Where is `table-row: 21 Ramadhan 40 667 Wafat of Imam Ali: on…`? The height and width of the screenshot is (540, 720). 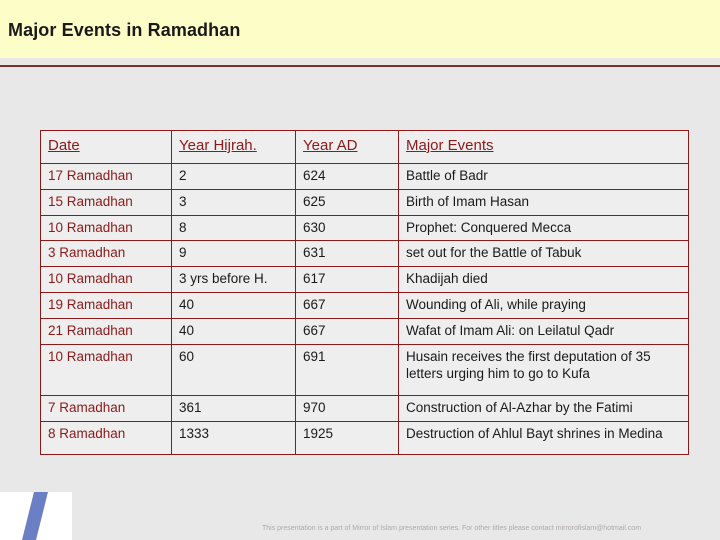
table-row: 21 Ramadhan 40 667 Wafat of Imam Ali: on… is located at coordinates (364, 331).